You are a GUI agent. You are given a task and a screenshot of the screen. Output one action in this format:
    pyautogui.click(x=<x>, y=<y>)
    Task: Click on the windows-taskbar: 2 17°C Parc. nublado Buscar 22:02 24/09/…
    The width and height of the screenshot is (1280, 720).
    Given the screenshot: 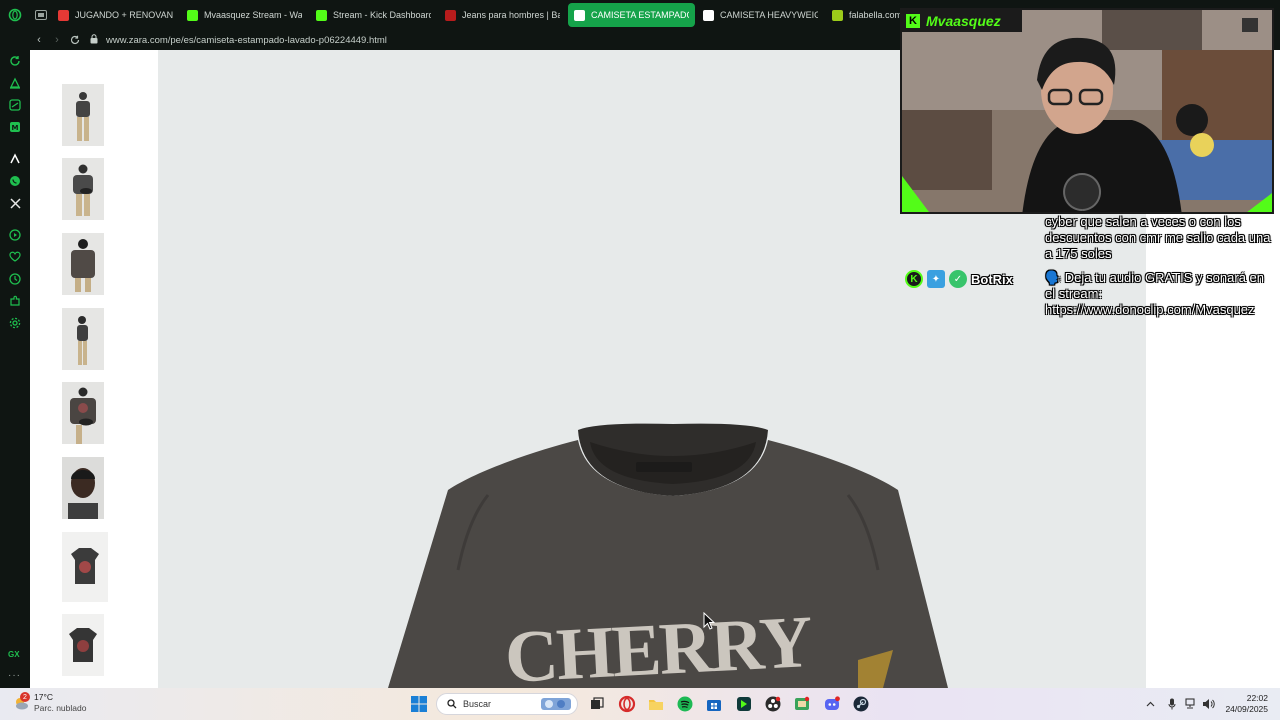 What is the action you would take?
    pyautogui.click(x=640, y=704)
    